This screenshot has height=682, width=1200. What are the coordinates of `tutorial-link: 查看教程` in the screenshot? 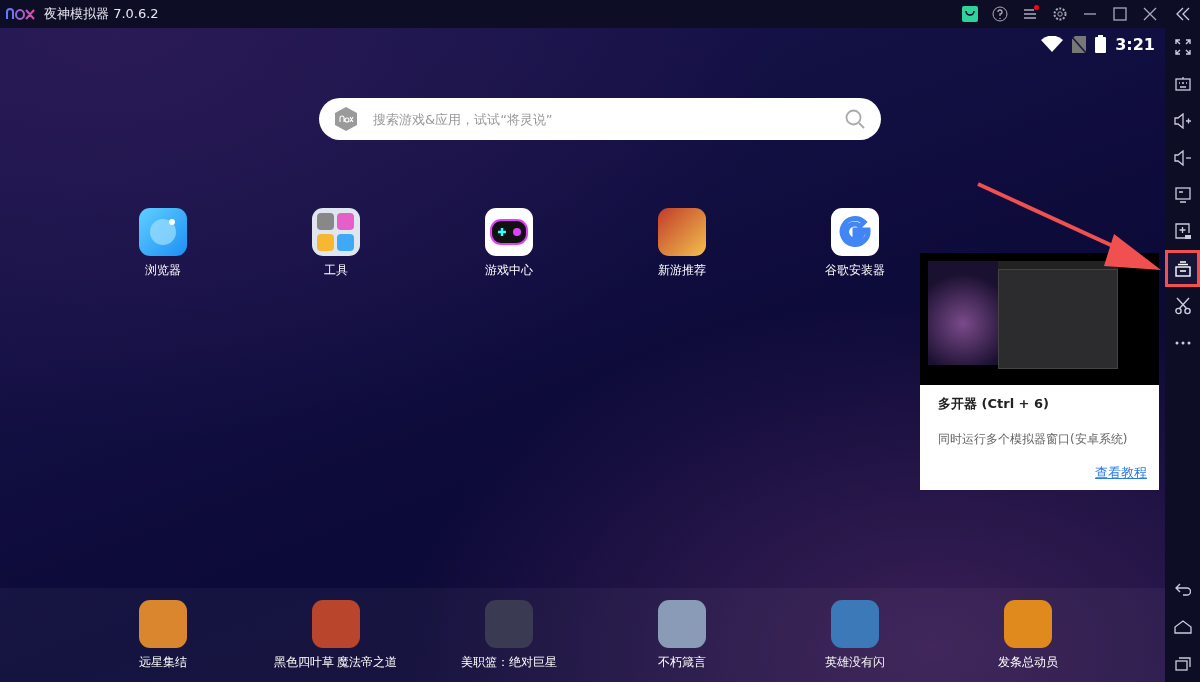 It's located at (1121, 473).